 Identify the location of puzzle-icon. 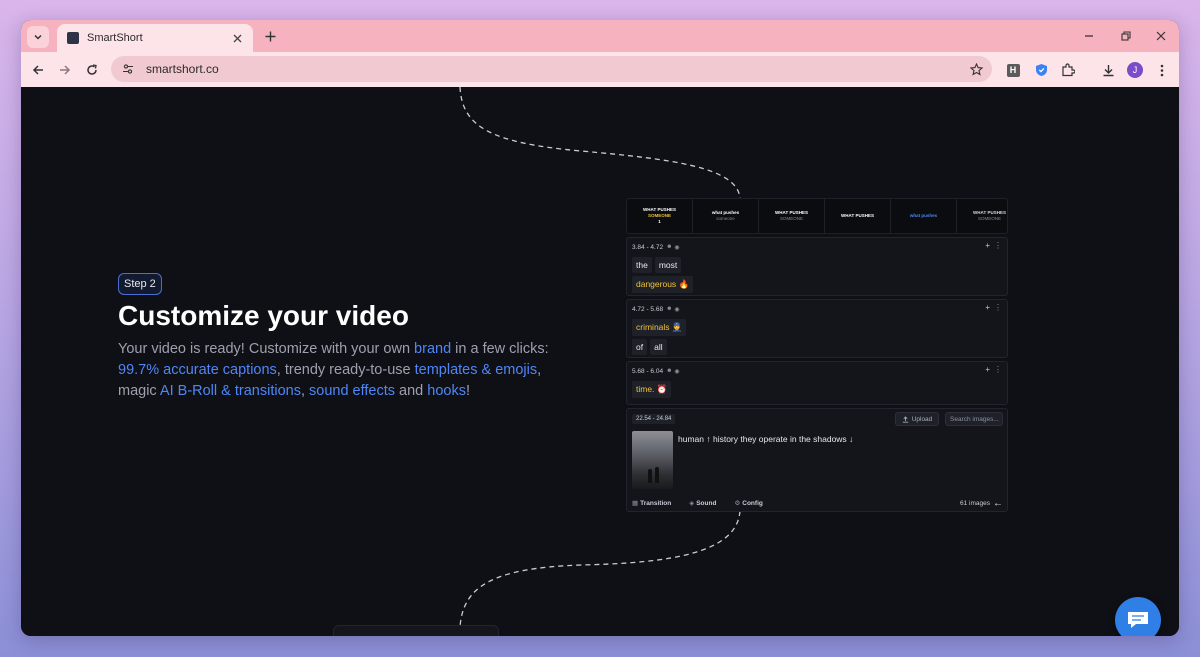
(1068, 70).